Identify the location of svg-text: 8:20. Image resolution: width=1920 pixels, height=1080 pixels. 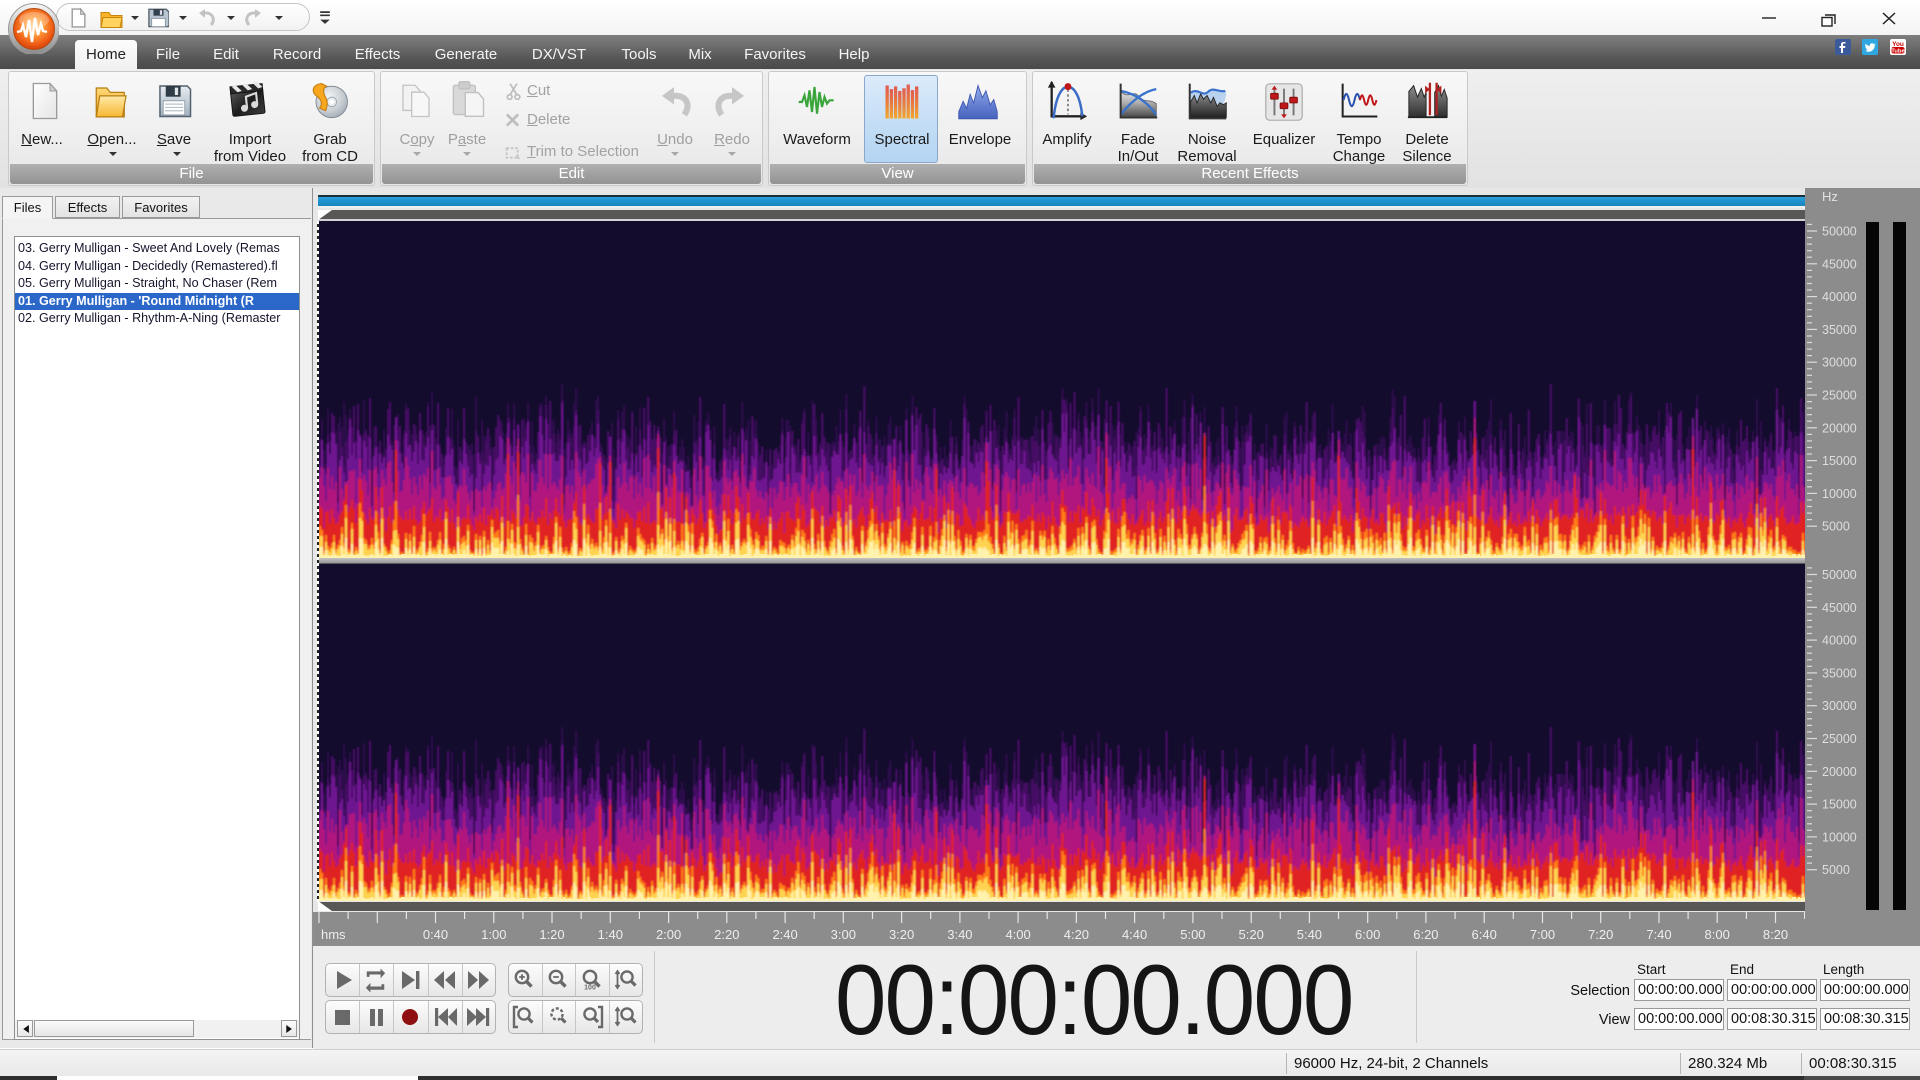
(1775, 934).